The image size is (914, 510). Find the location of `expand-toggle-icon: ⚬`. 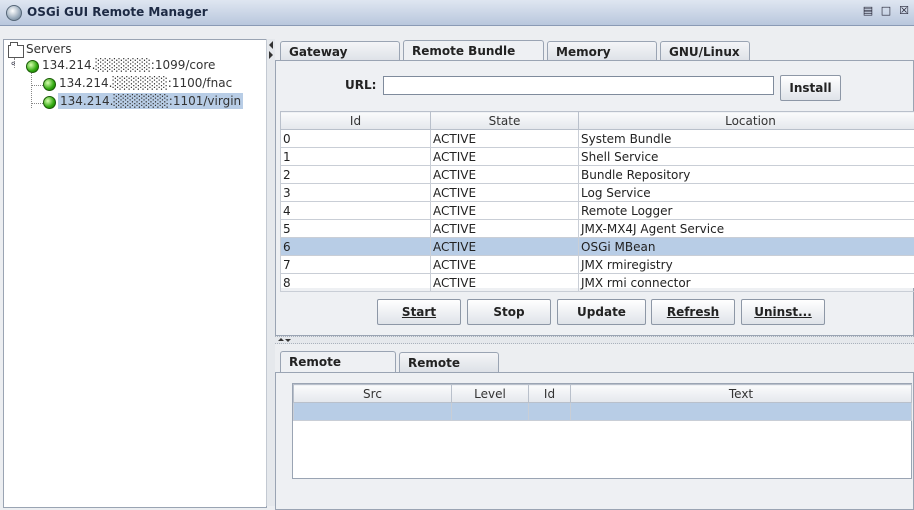

expand-toggle-icon: ⚬ is located at coordinates (13, 64).